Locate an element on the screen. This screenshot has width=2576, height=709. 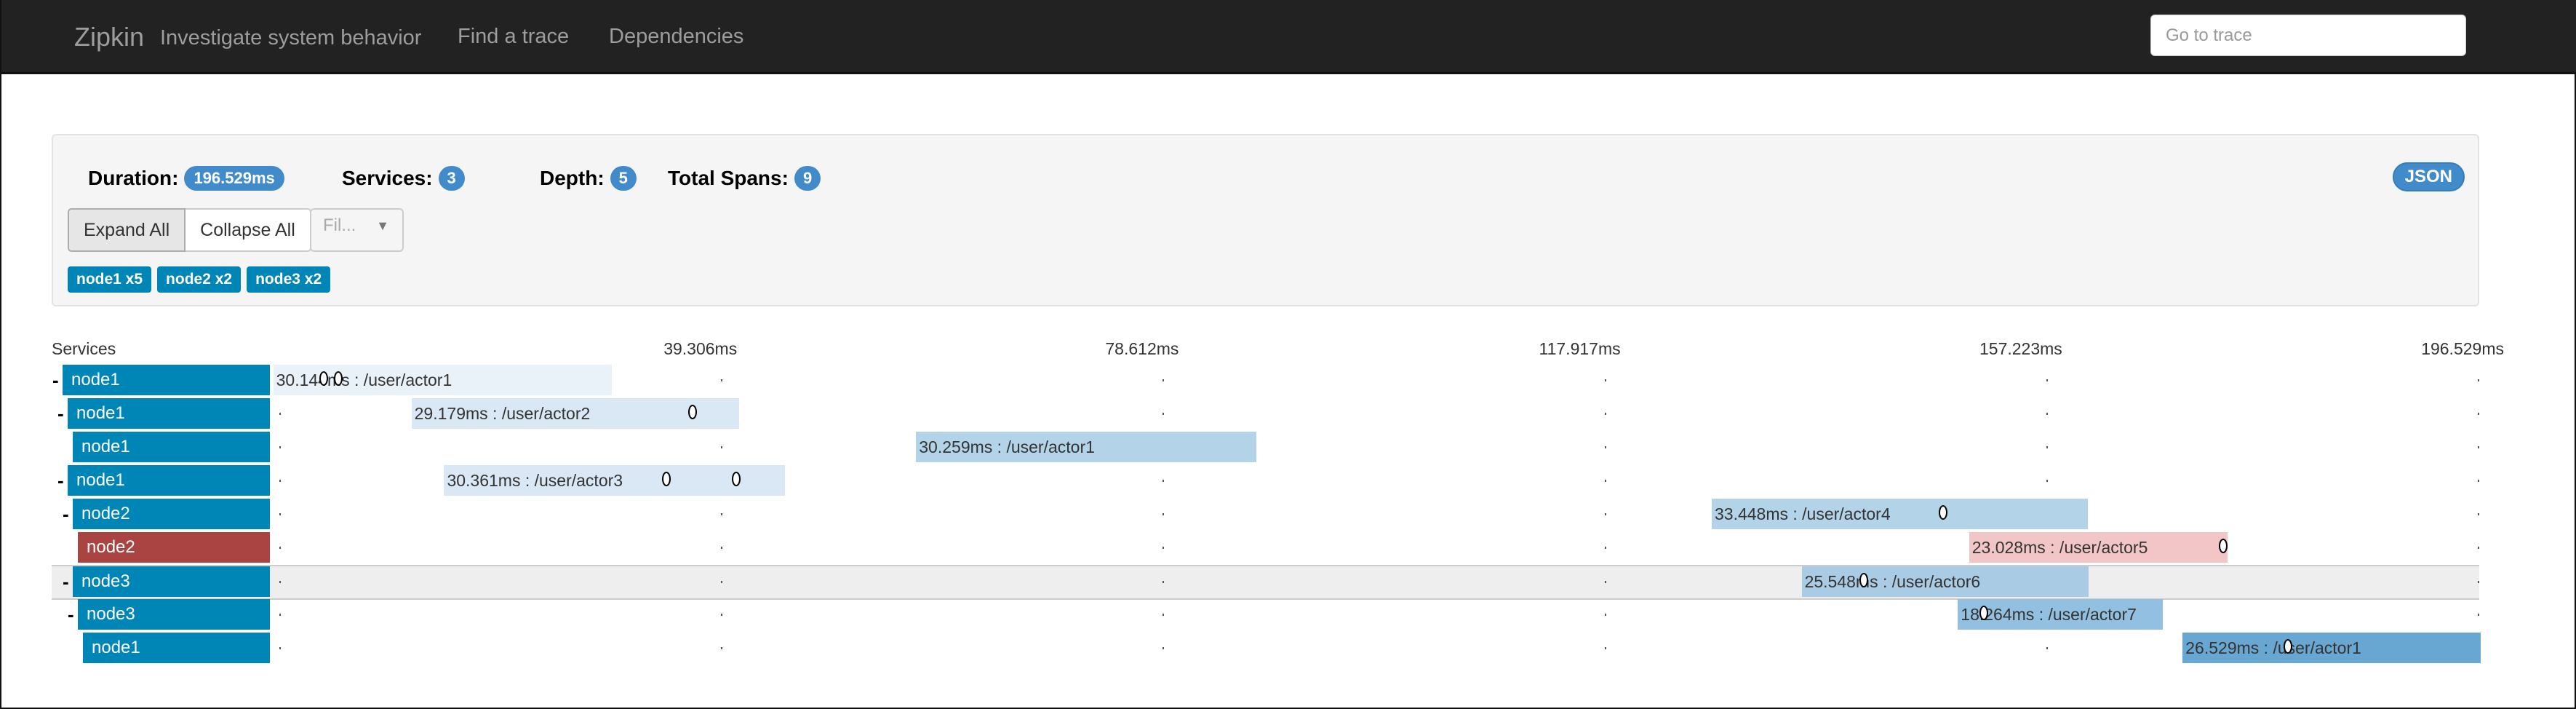
nav-dependencies: Dependencies is located at coordinates (676, 37).